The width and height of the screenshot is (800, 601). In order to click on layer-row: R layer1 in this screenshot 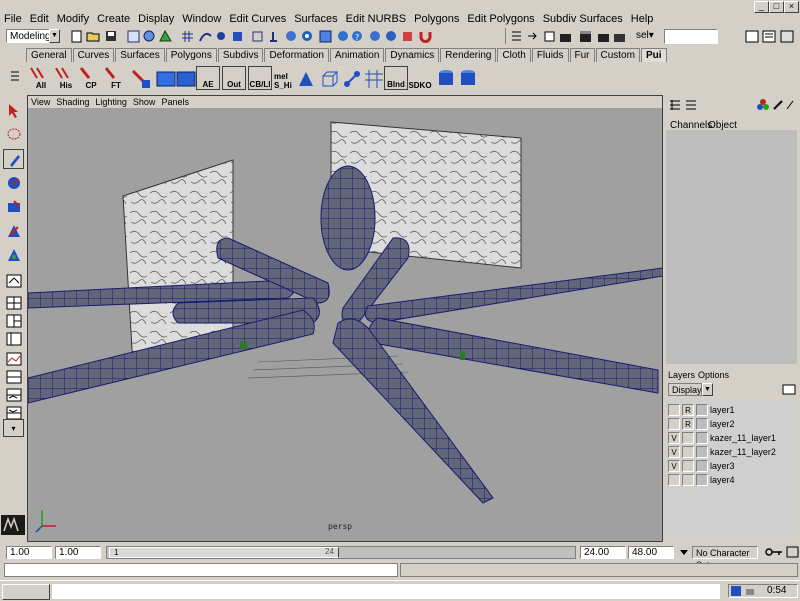, I will do `click(731, 410)`.